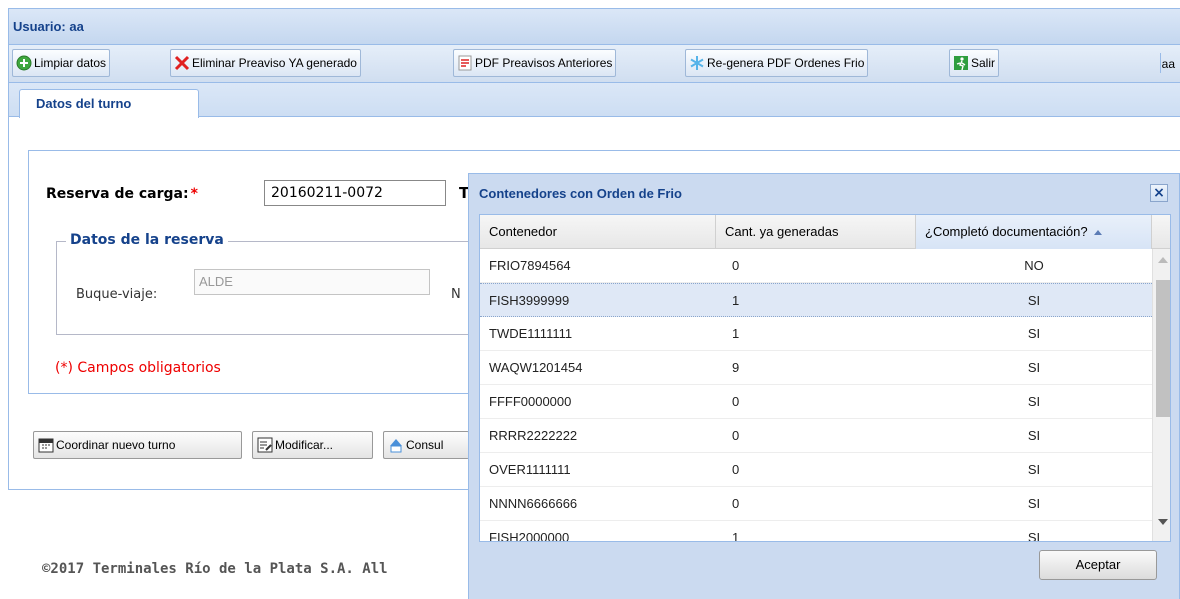  Describe the element at coordinates (1159, 193) in the screenshot. I see `close-icon: ×` at that location.